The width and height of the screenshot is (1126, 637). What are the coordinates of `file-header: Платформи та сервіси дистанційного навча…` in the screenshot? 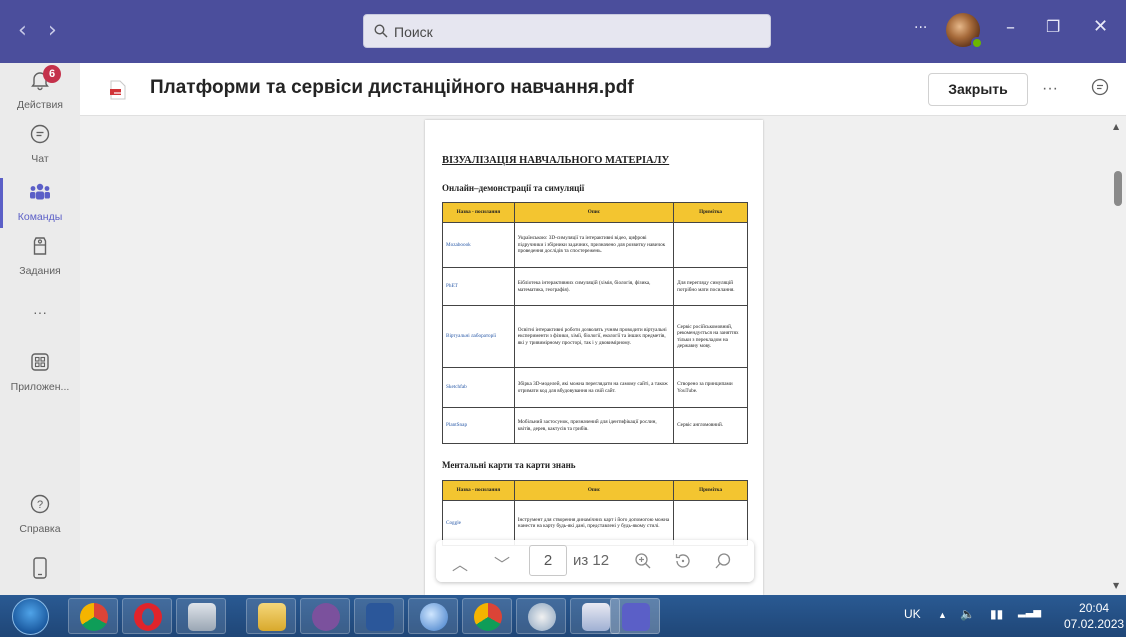 It's located at (603, 89).